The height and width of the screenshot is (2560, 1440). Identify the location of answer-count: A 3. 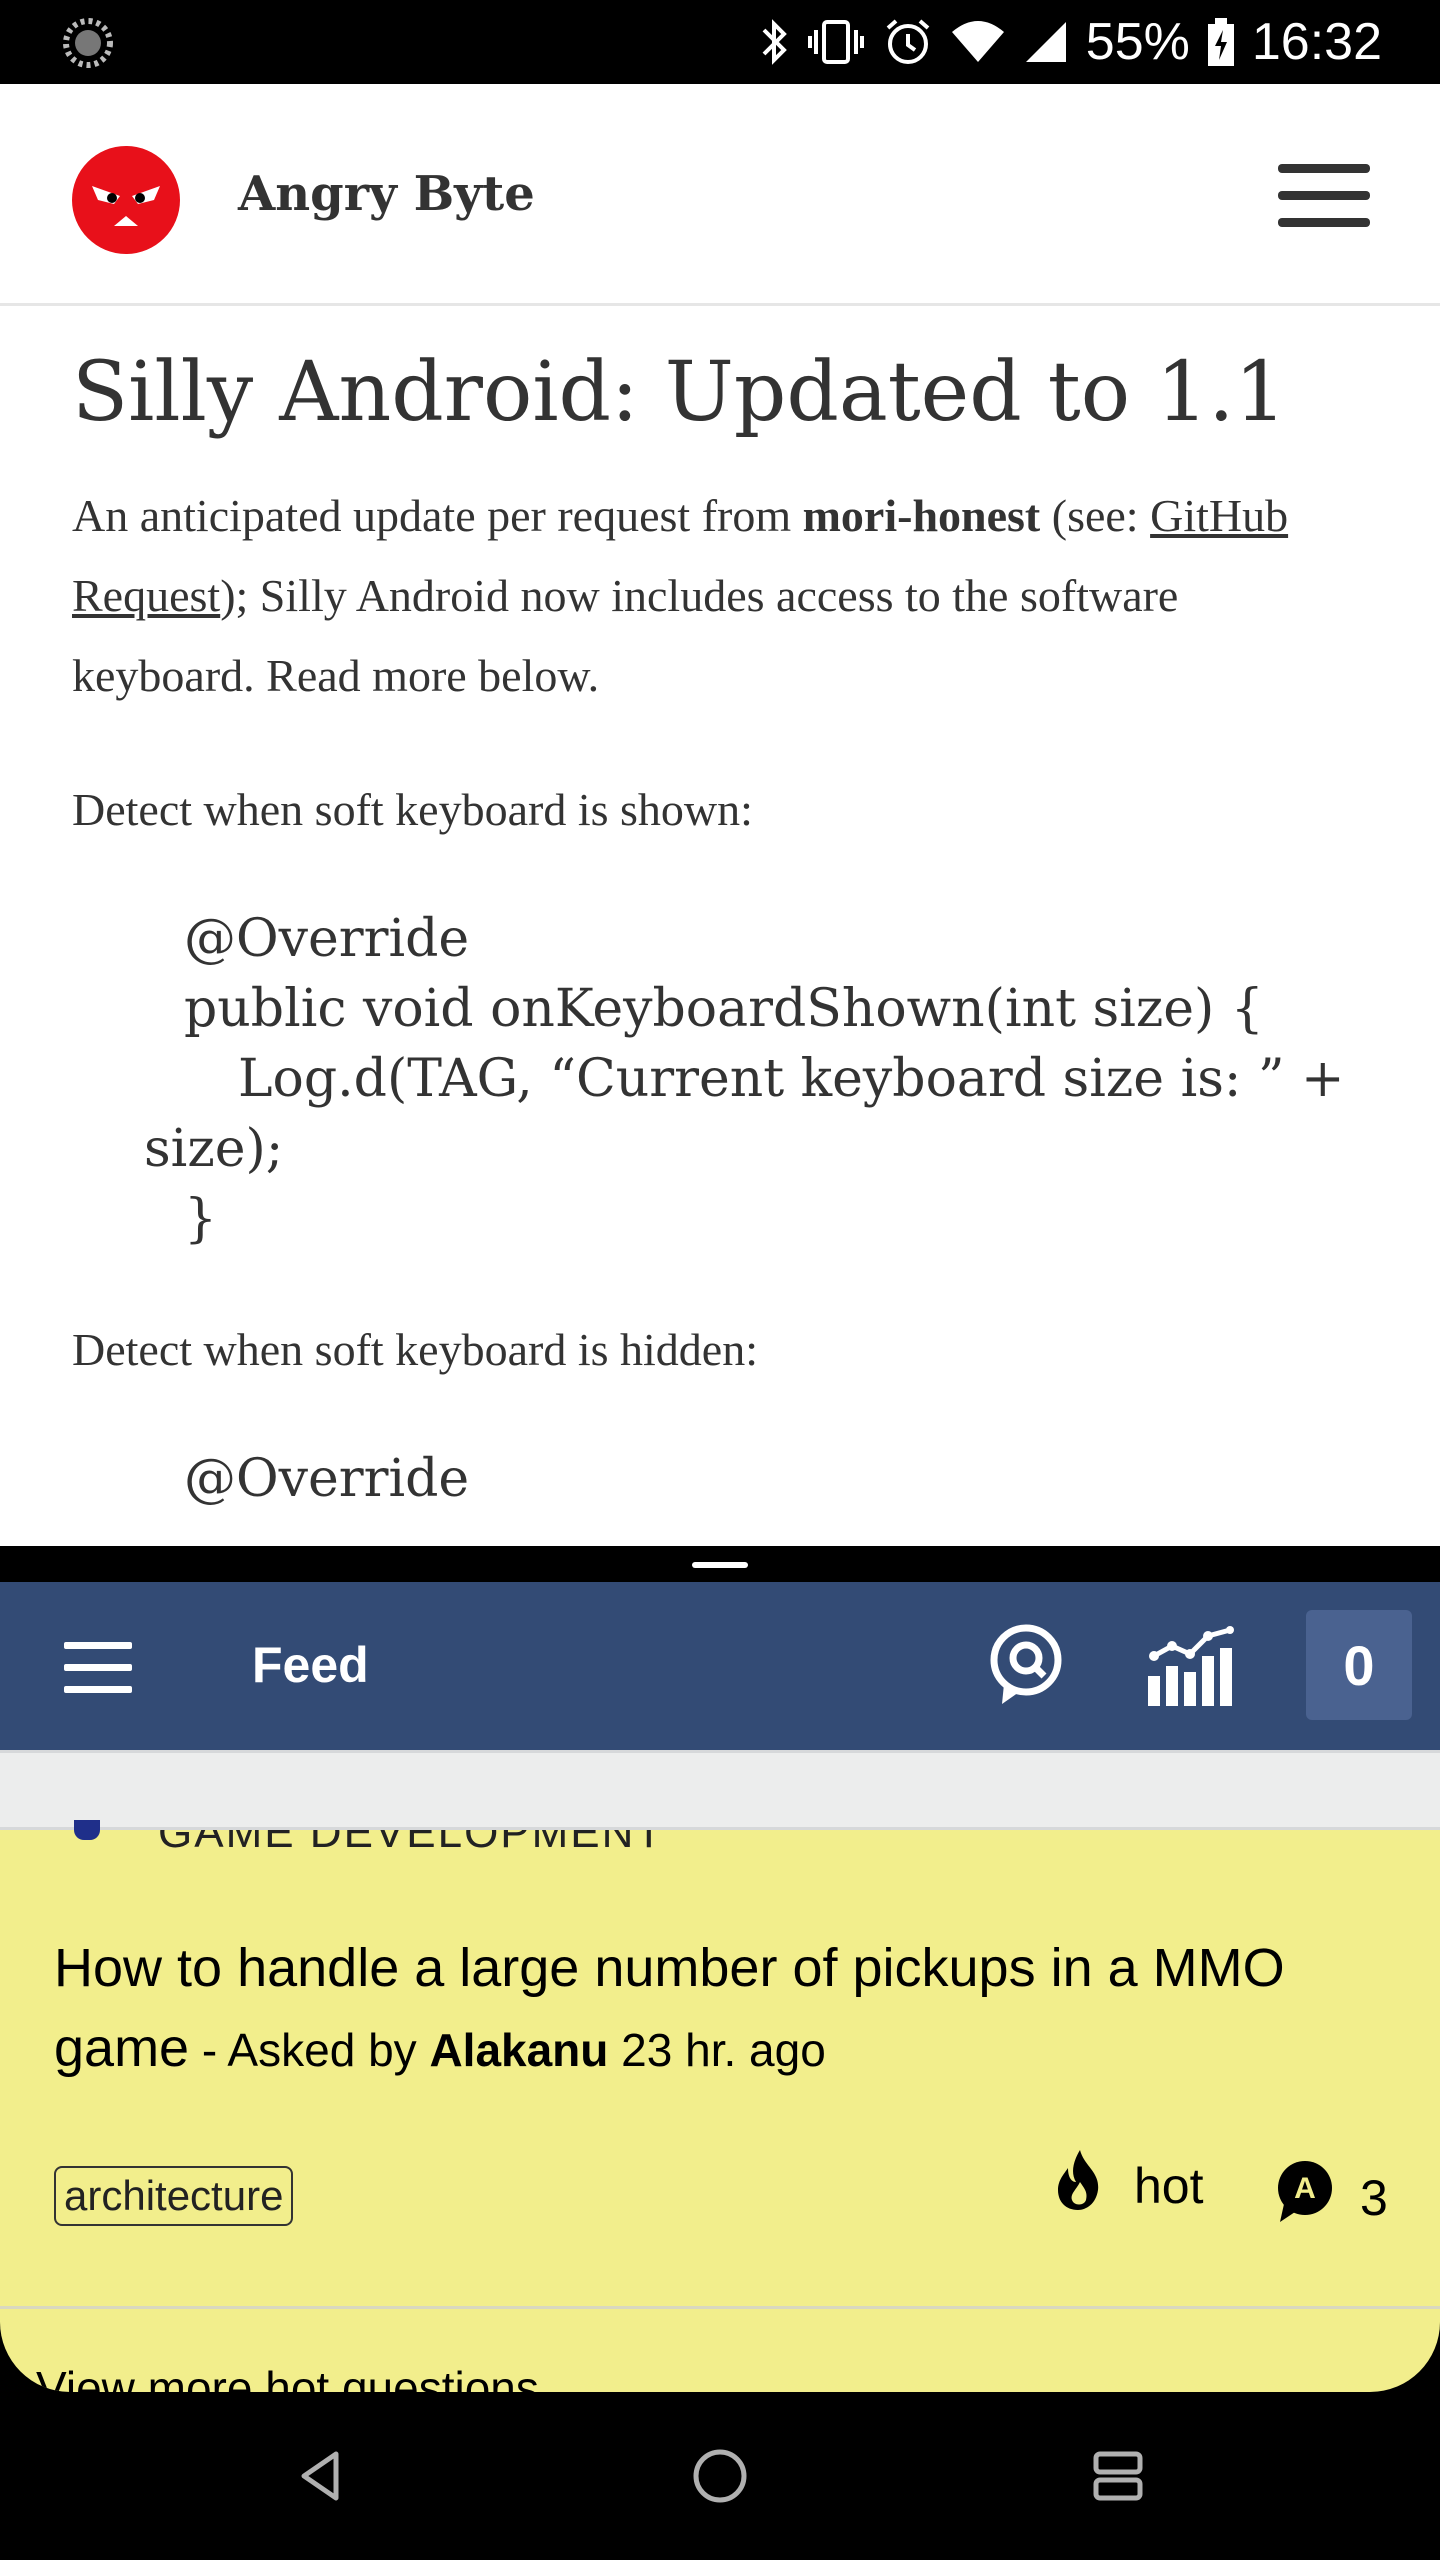
(1332, 2198).